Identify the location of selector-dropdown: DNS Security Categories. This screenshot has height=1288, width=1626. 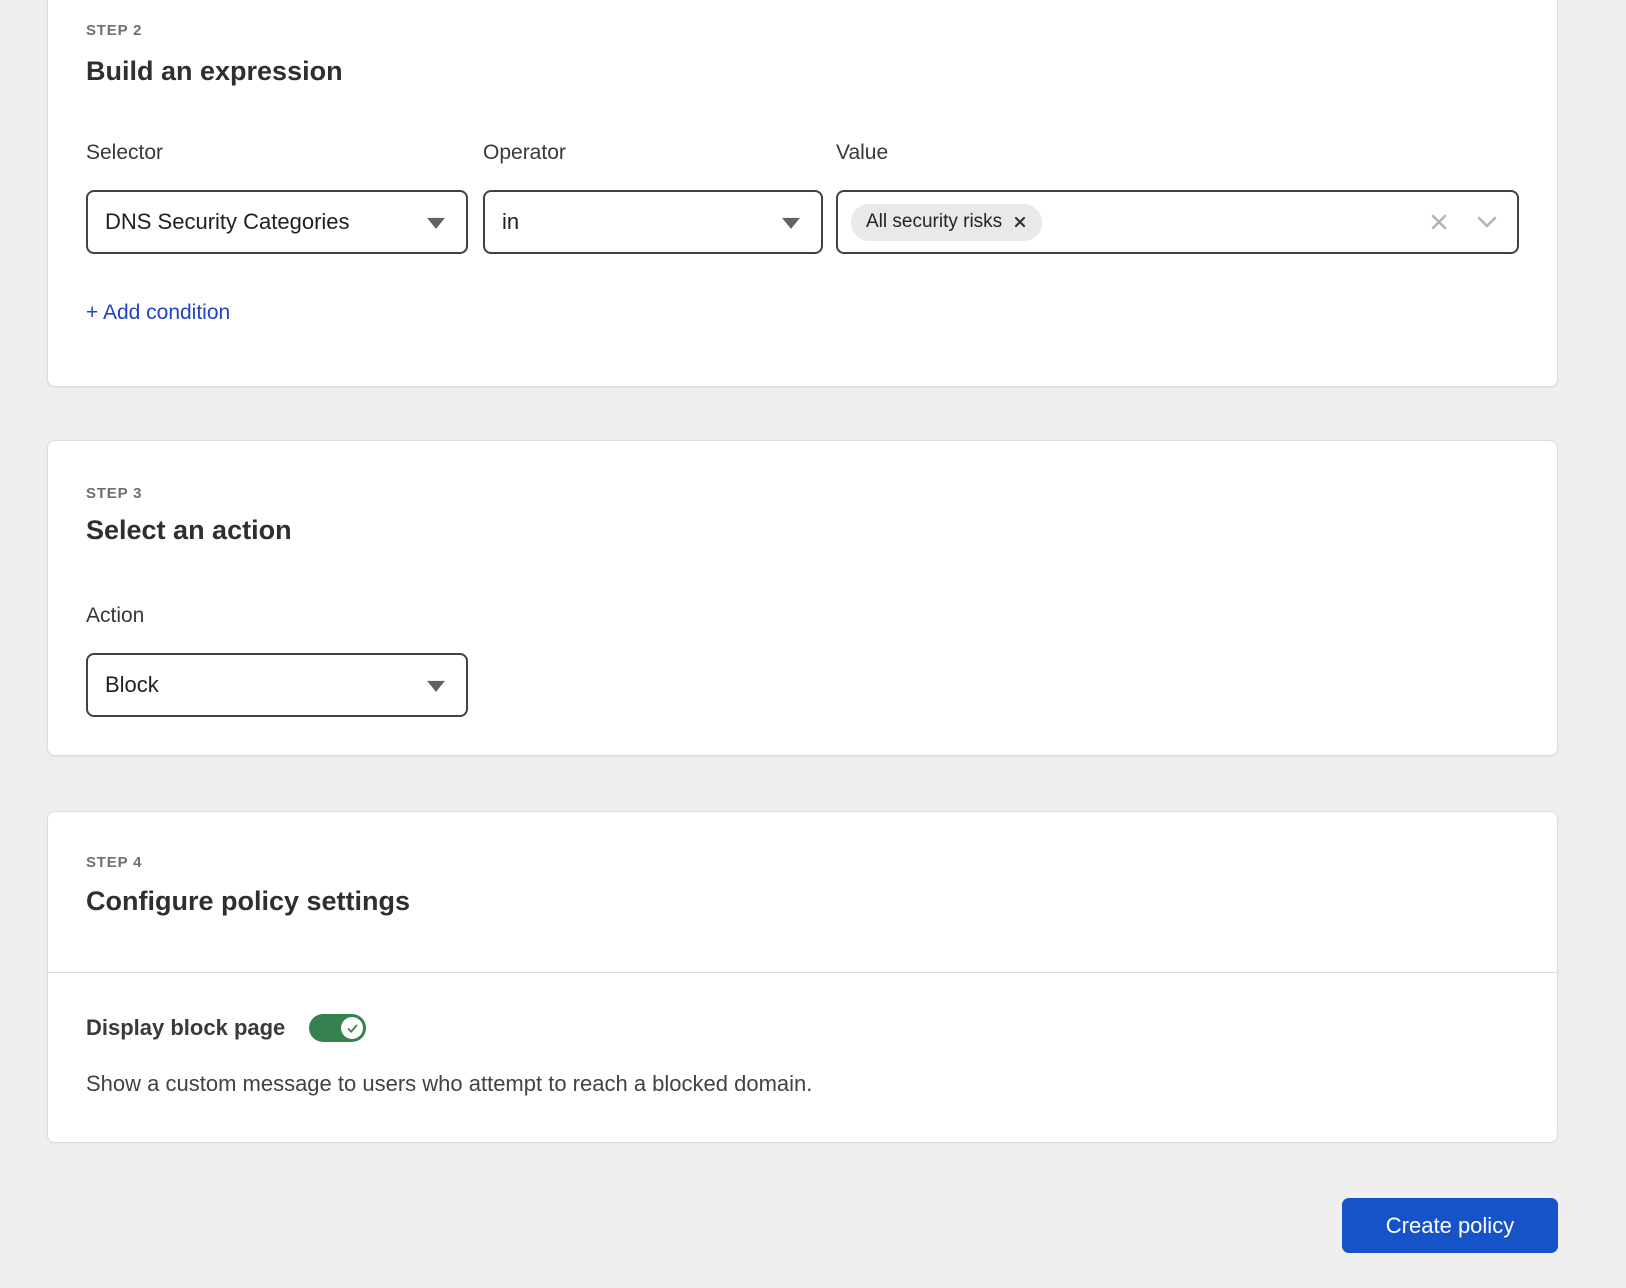
(277, 222).